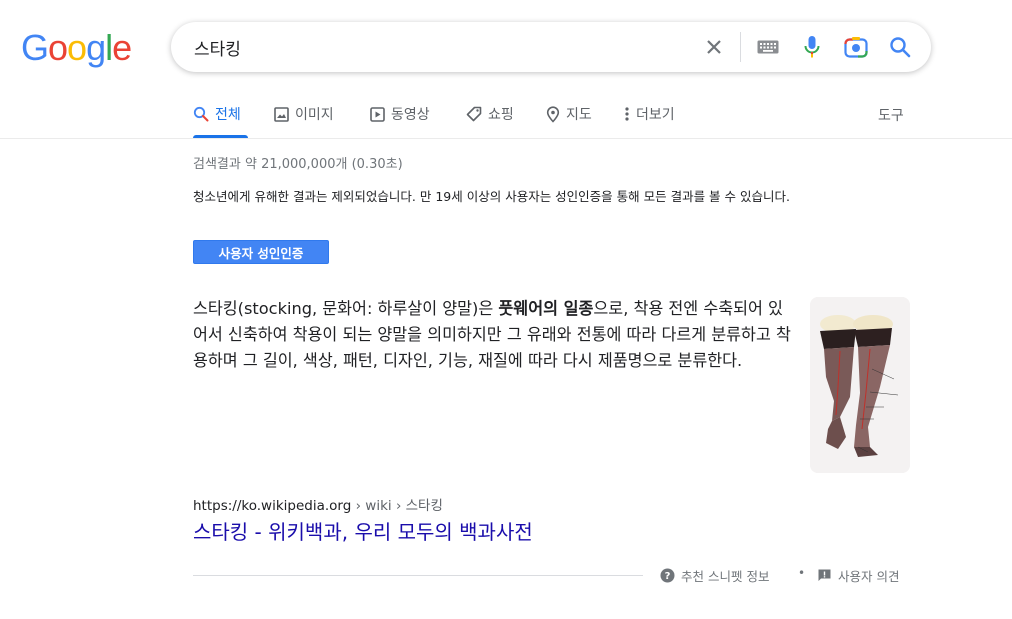 Image resolution: width=1012 pixels, height=619 pixels. I want to click on google-logo: Google, so click(76, 48).